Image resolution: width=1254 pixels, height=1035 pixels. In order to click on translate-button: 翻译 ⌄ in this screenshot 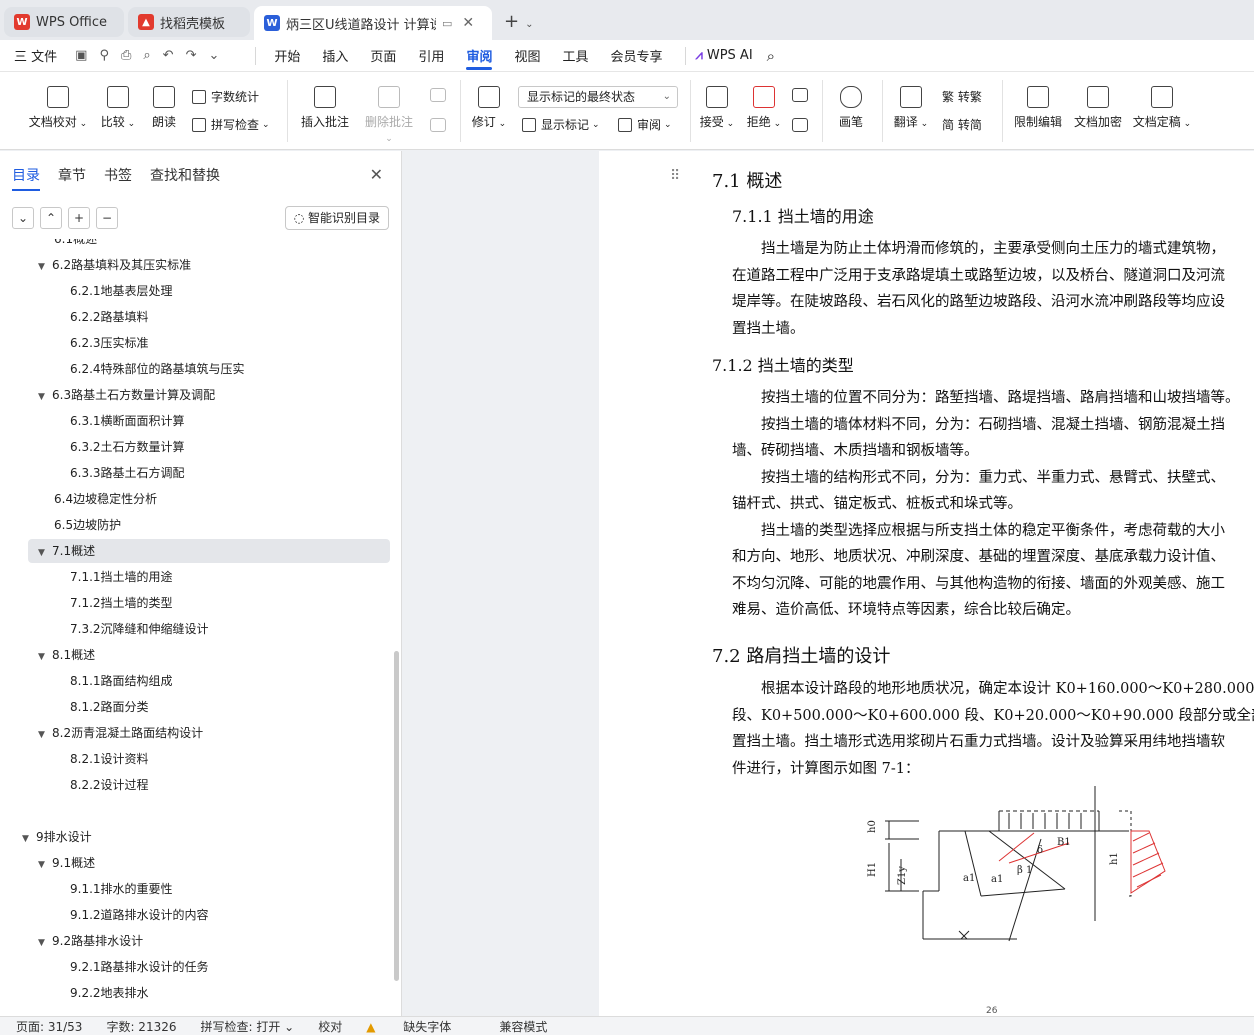, I will do `click(911, 108)`.